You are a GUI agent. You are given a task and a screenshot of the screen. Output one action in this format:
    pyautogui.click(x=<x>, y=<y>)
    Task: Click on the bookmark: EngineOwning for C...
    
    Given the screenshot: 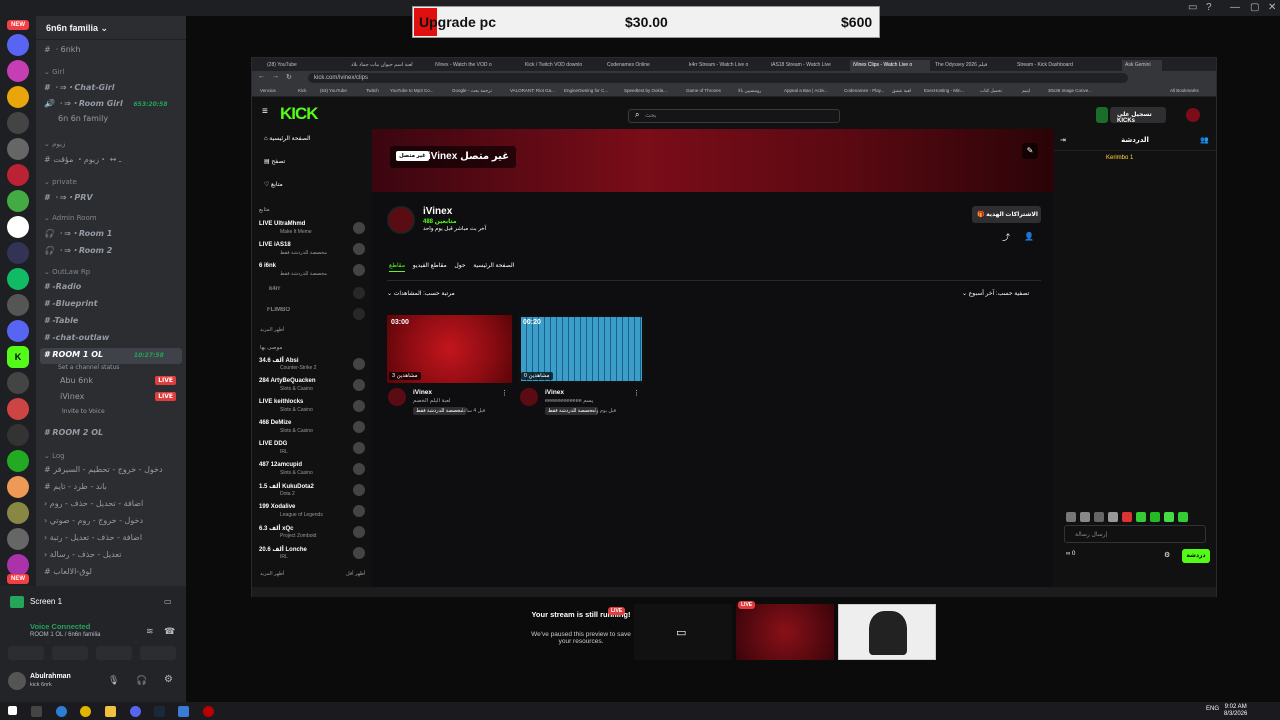 What is the action you would take?
    pyautogui.click(x=586, y=90)
    